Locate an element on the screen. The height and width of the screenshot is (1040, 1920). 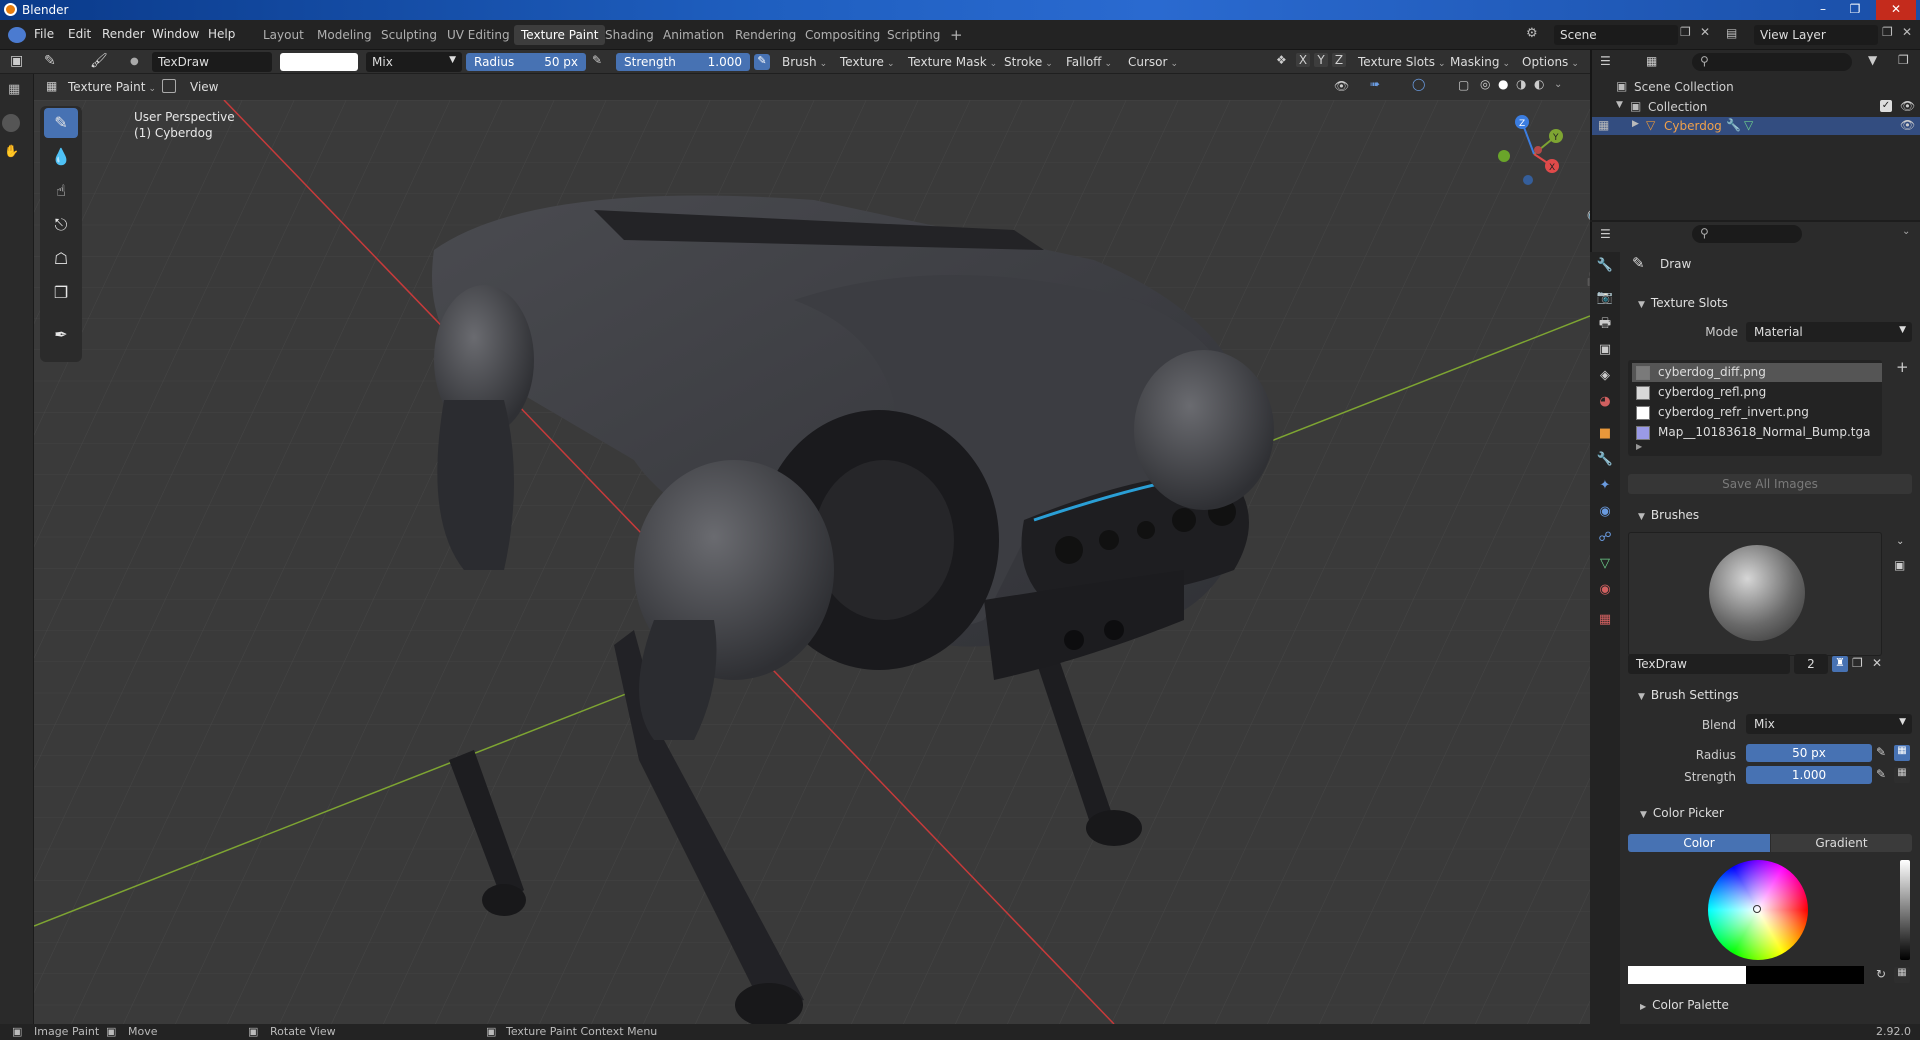
object-tab-icon: ■ is located at coordinates (1605, 434).